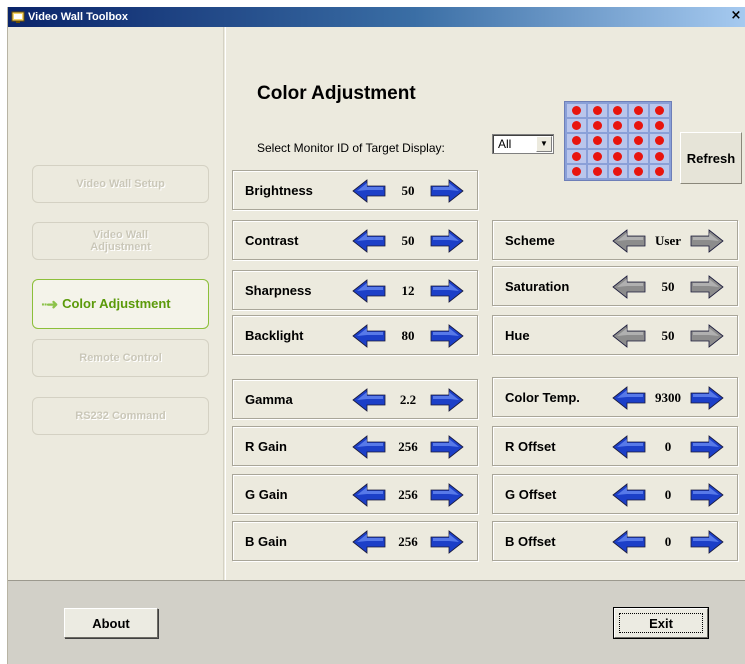 The image size is (745, 664). Describe the element at coordinates (707, 241) in the screenshot. I see `scheme-increase-arrow-icon` at that location.